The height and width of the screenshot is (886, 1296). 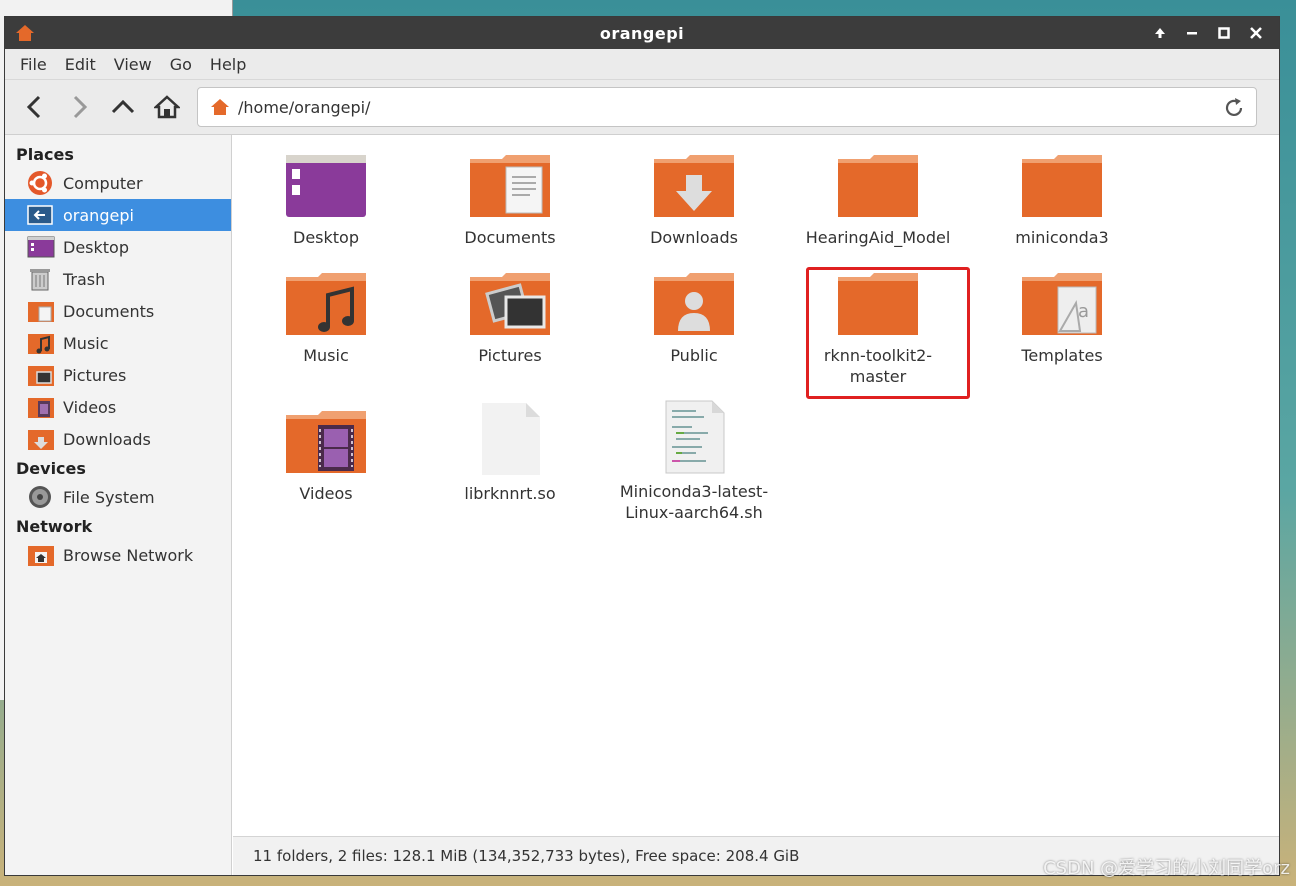 What do you see at coordinates (510, 237) in the screenshot?
I see `file-label: Documents` at bounding box center [510, 237].